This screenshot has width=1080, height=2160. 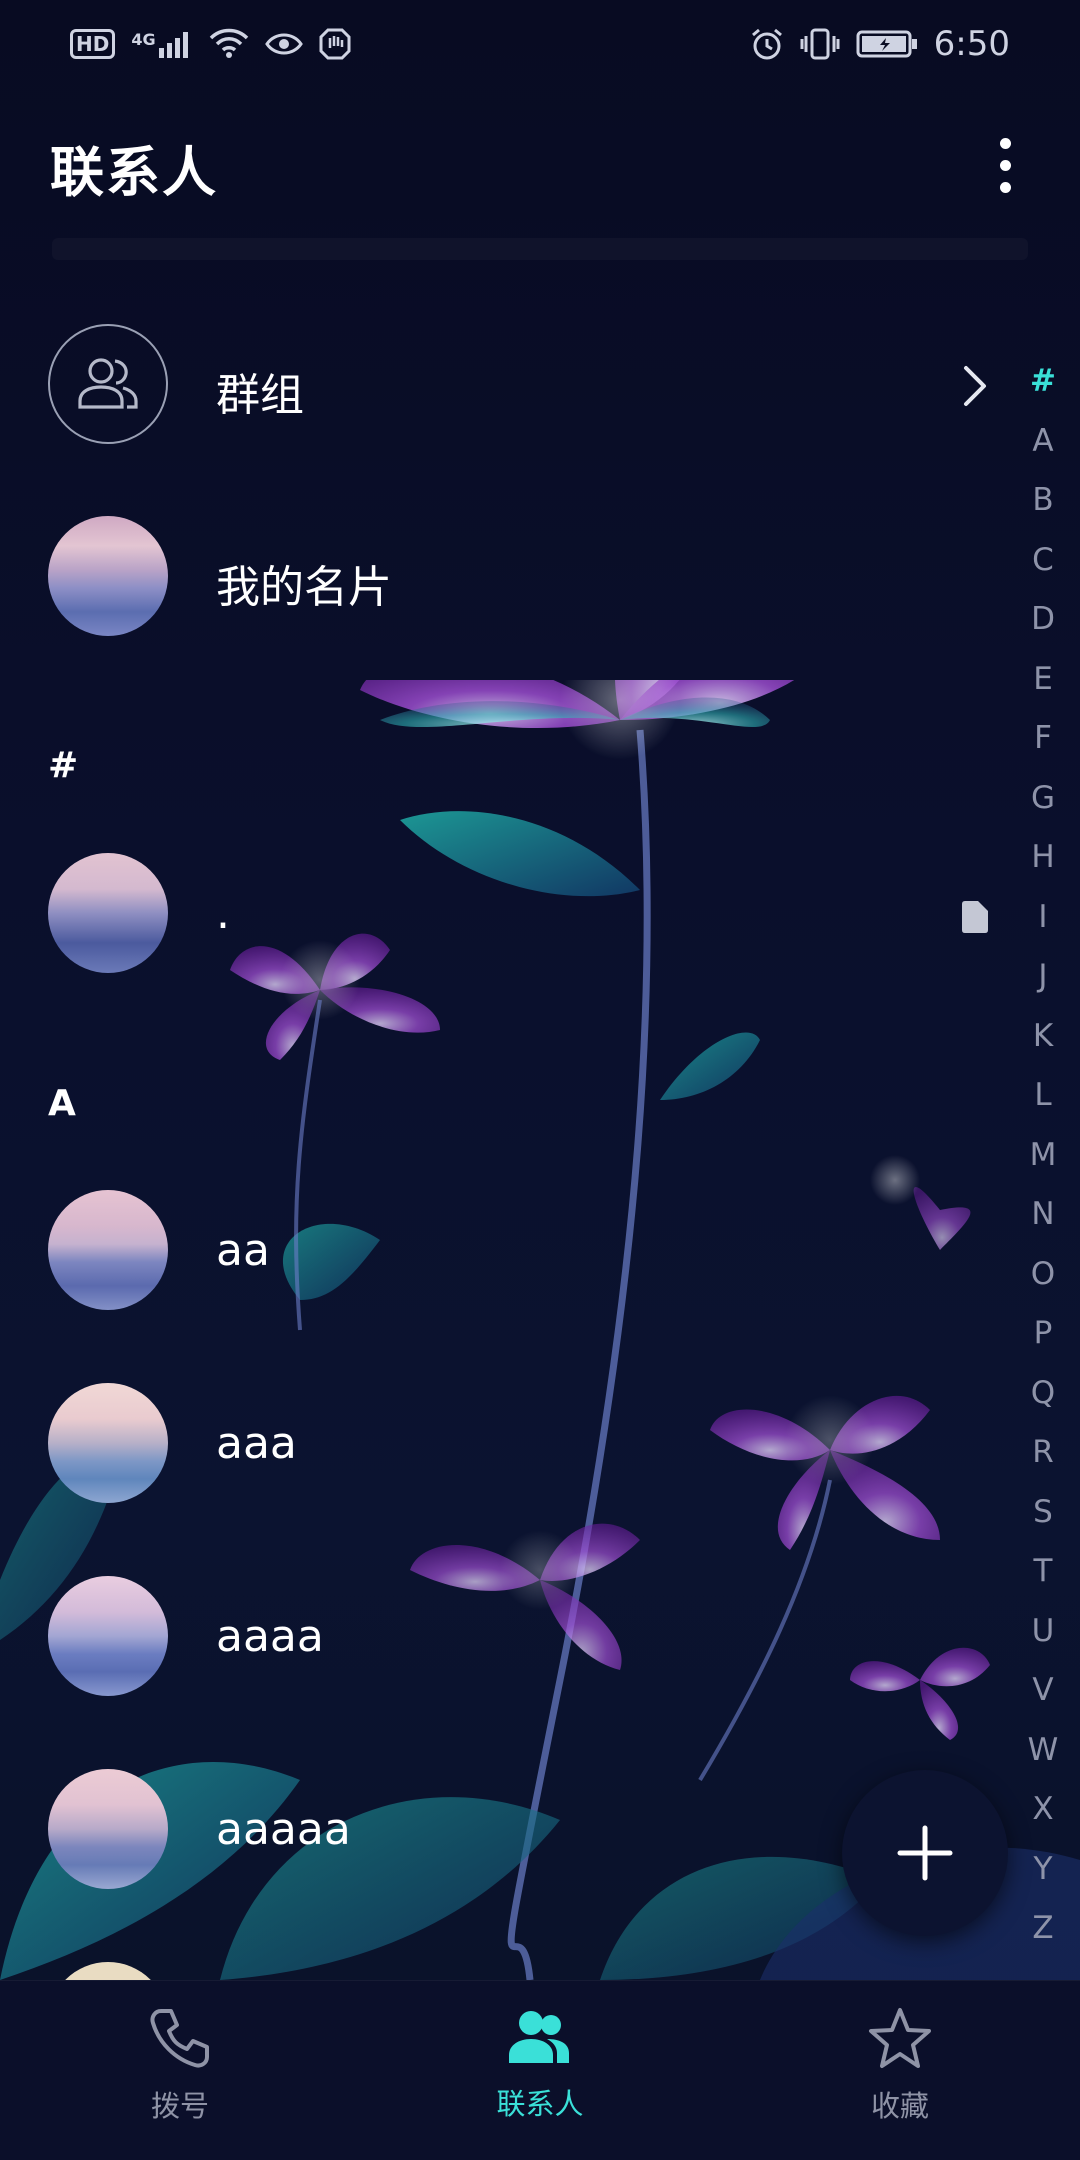 I want to click on index-letter: K, so click(x=1043, y=1037).